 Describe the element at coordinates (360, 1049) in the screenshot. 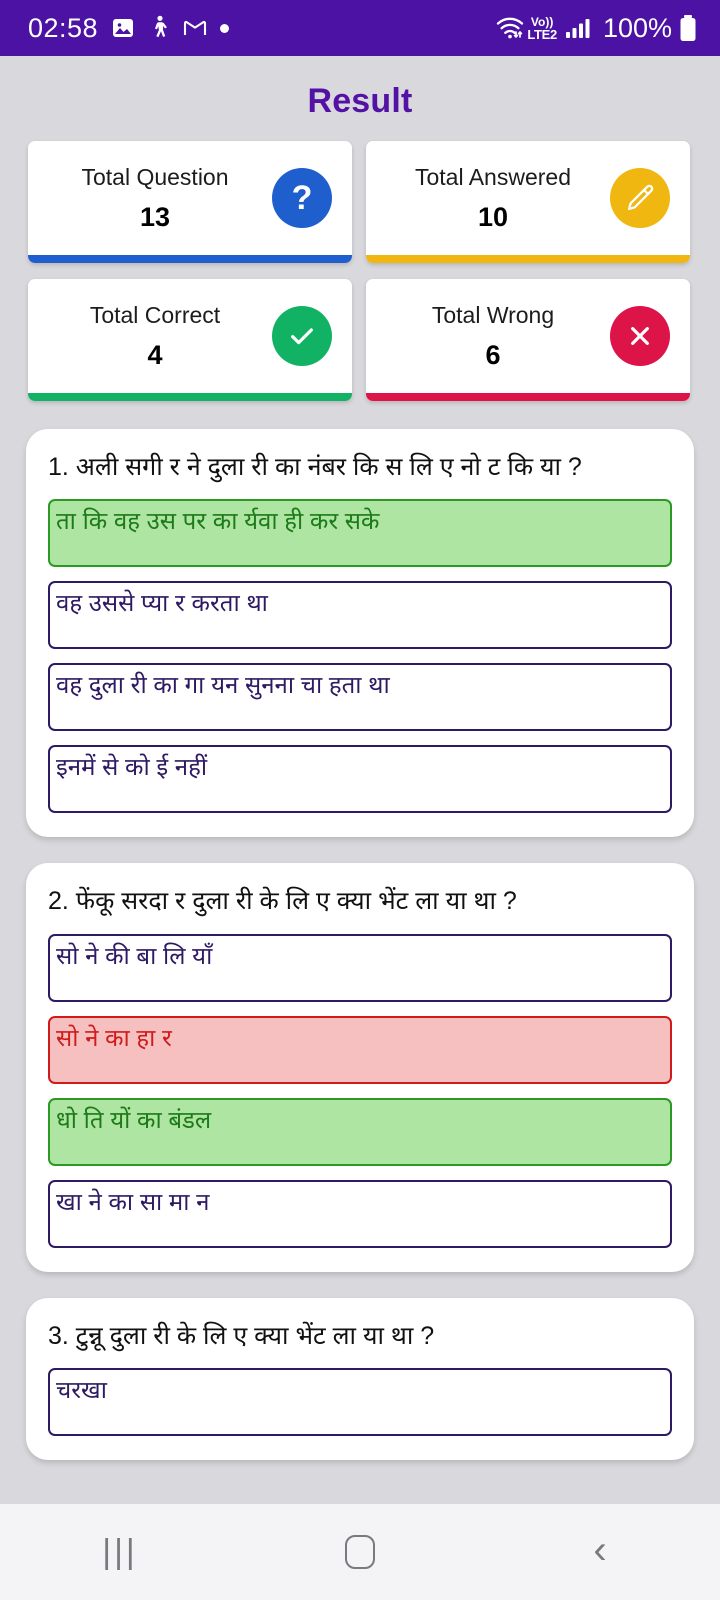

I see `option-row: सो ने का हा र` at that location.